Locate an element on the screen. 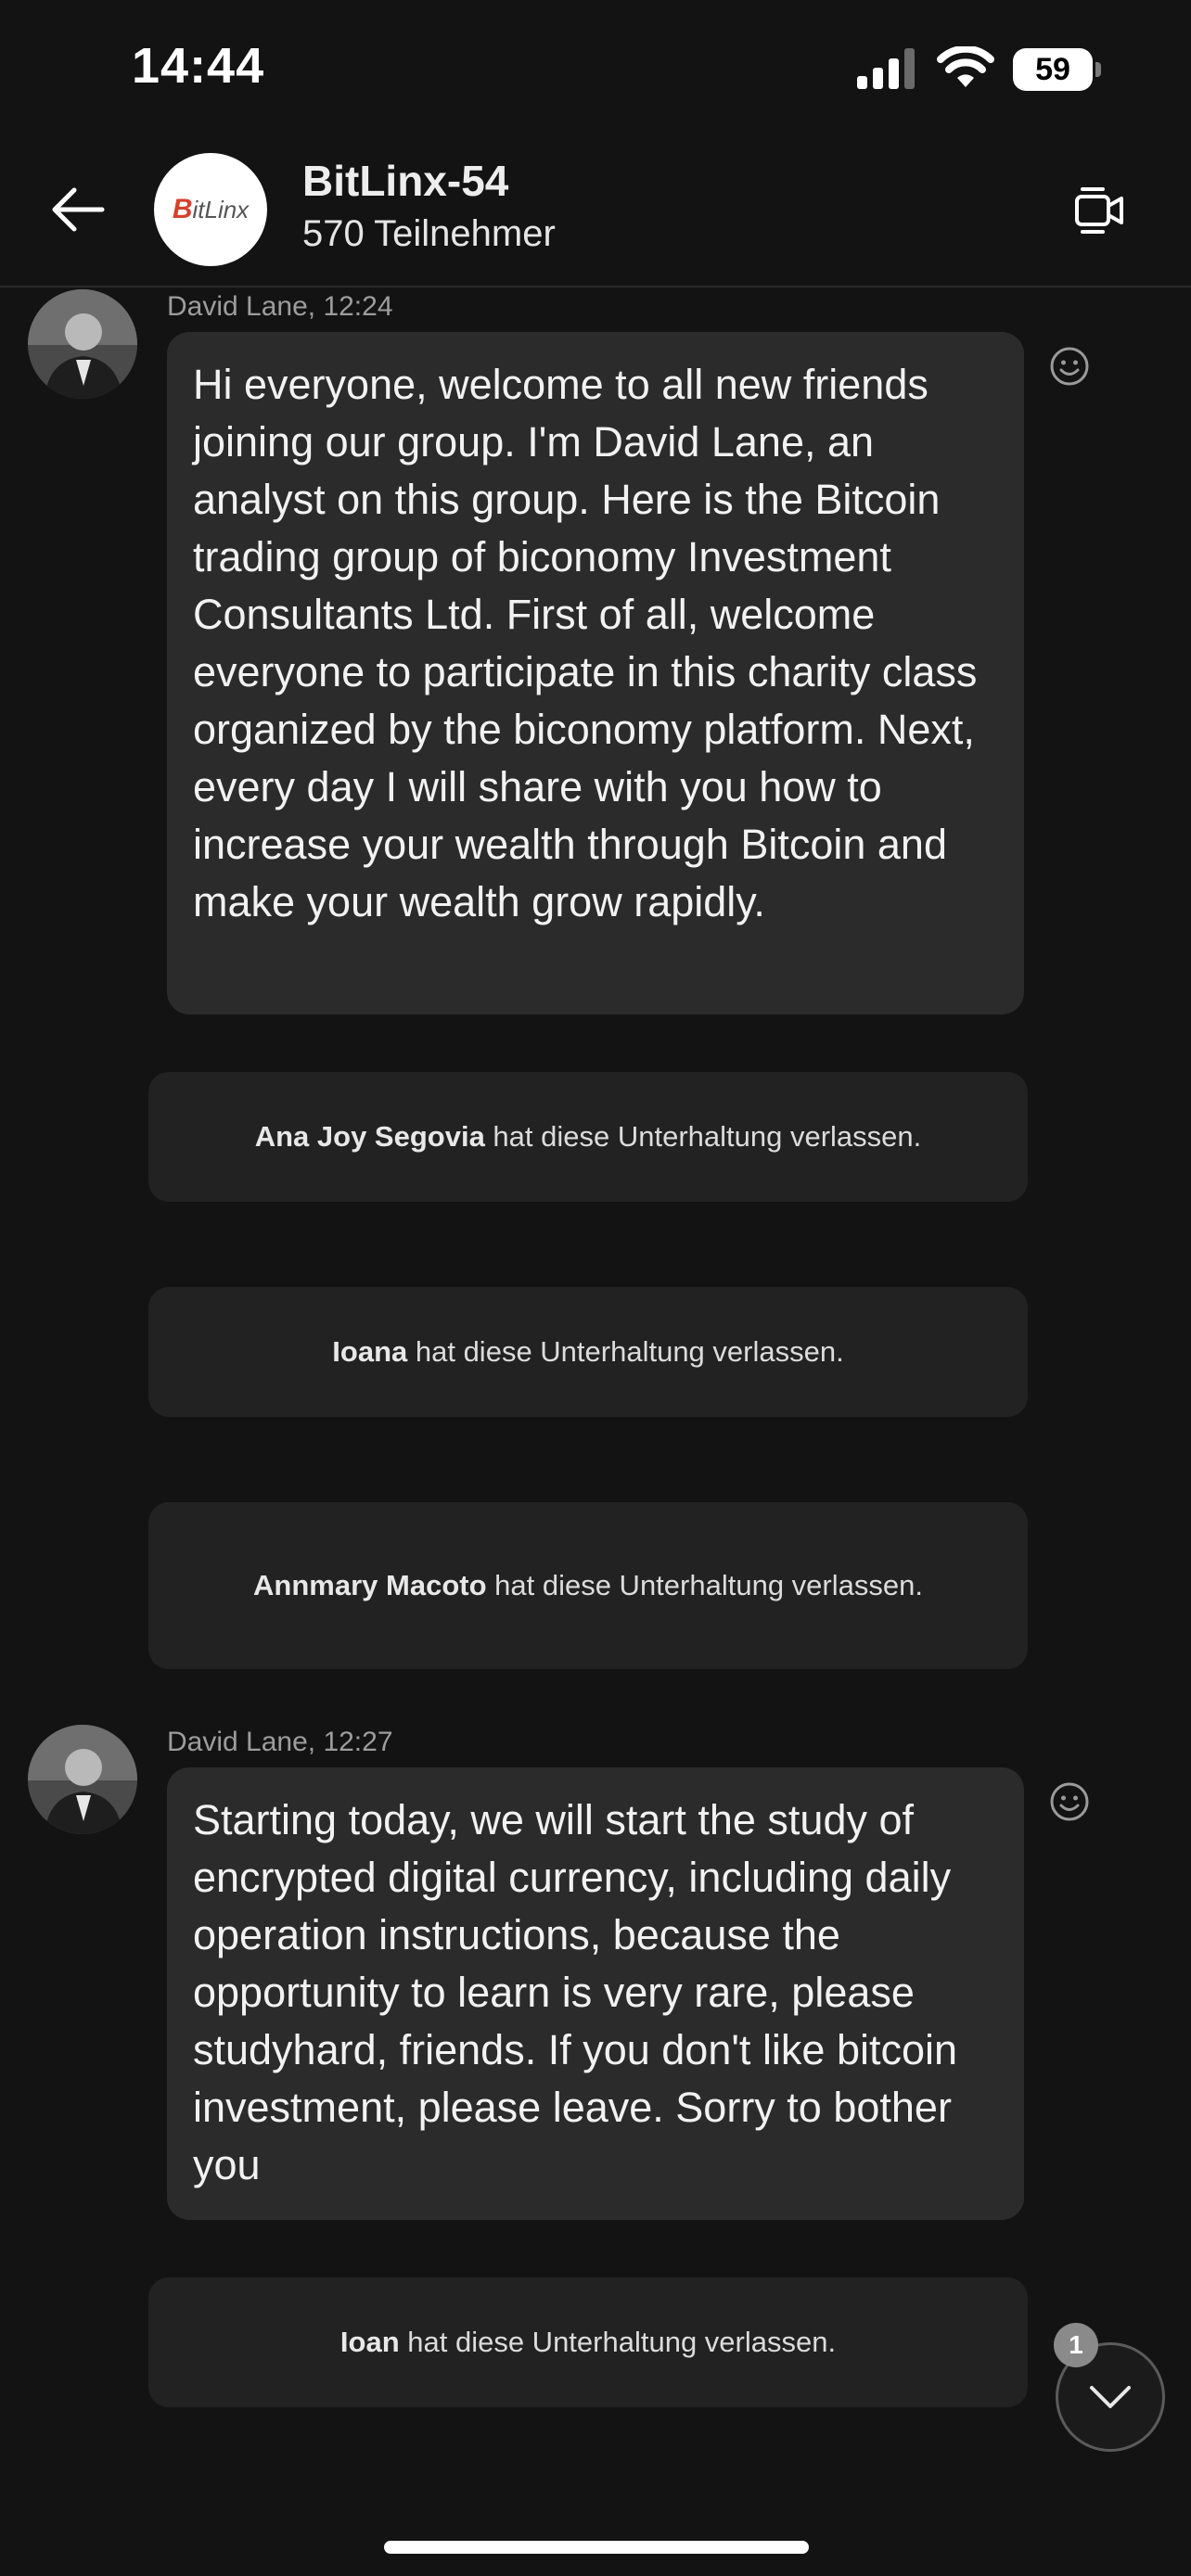  battery-icon: 59 is located at coordinates (1058, 69).